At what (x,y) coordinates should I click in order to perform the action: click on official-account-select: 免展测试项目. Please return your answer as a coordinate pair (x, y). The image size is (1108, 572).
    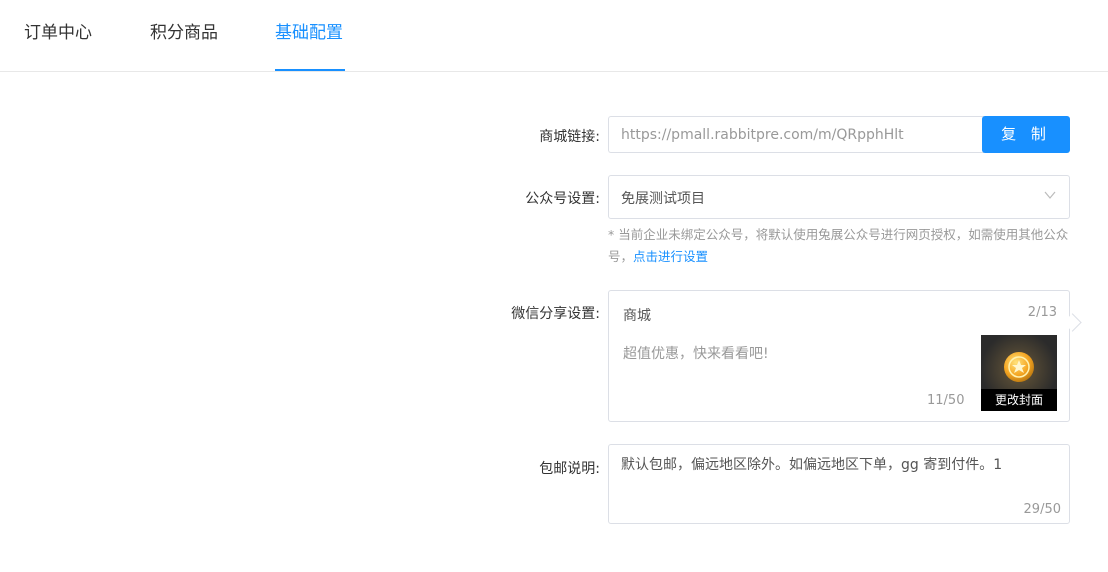
    Looking at the image, I should click on (839, 197).